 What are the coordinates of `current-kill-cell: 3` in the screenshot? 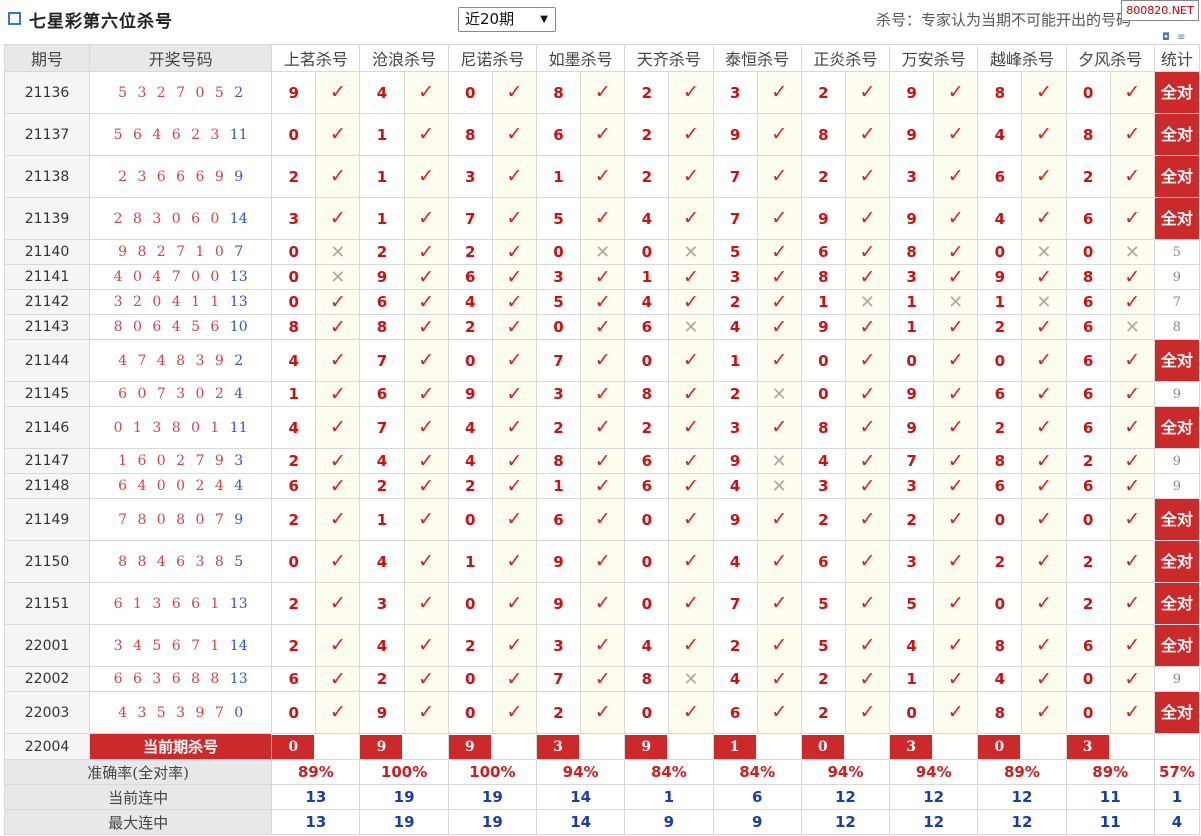 It's located at (1110, 746).